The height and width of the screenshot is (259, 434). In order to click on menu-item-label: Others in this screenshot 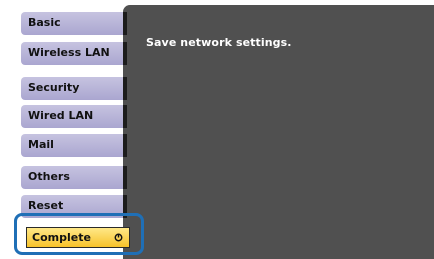, I will do `click(49, 176)`.